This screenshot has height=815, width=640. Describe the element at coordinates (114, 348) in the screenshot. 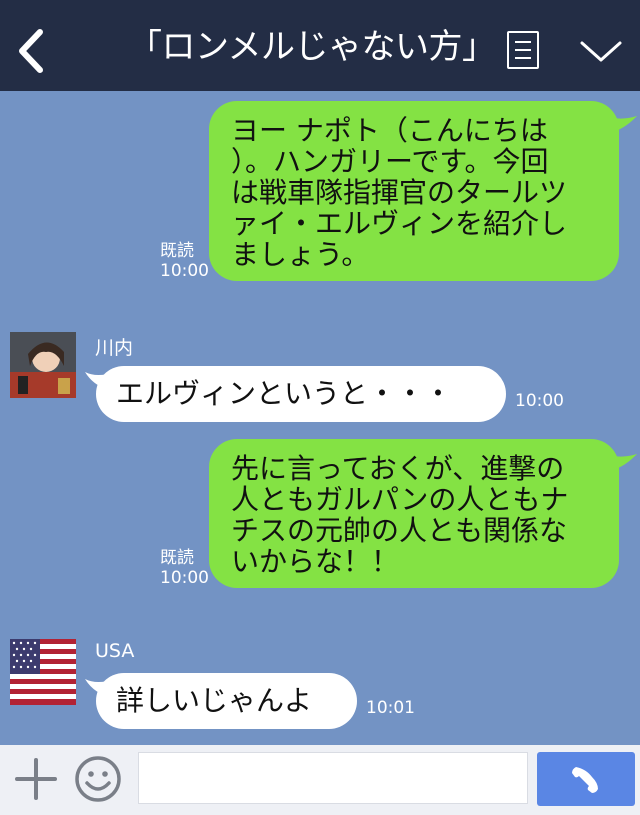

I see `sender-name: 川内` at that location.